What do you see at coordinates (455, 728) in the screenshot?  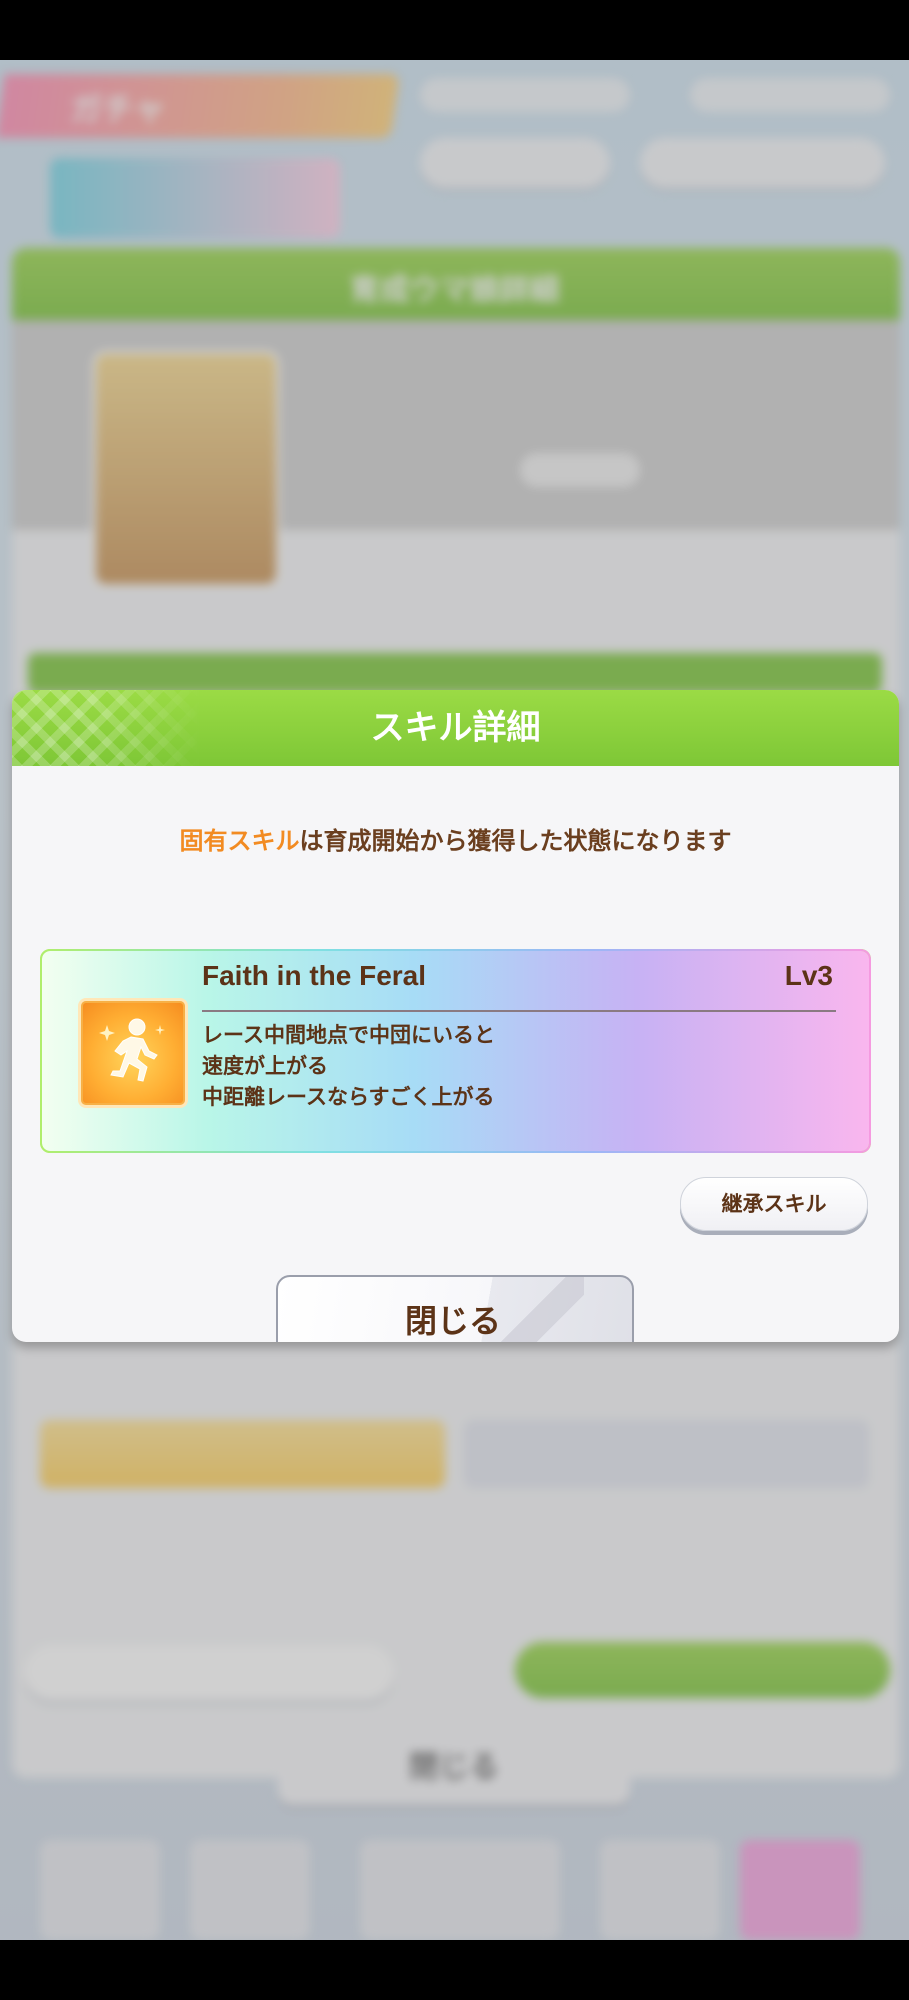 I see `dialog-title: スキル詳細` at bounding box center [455, 728].